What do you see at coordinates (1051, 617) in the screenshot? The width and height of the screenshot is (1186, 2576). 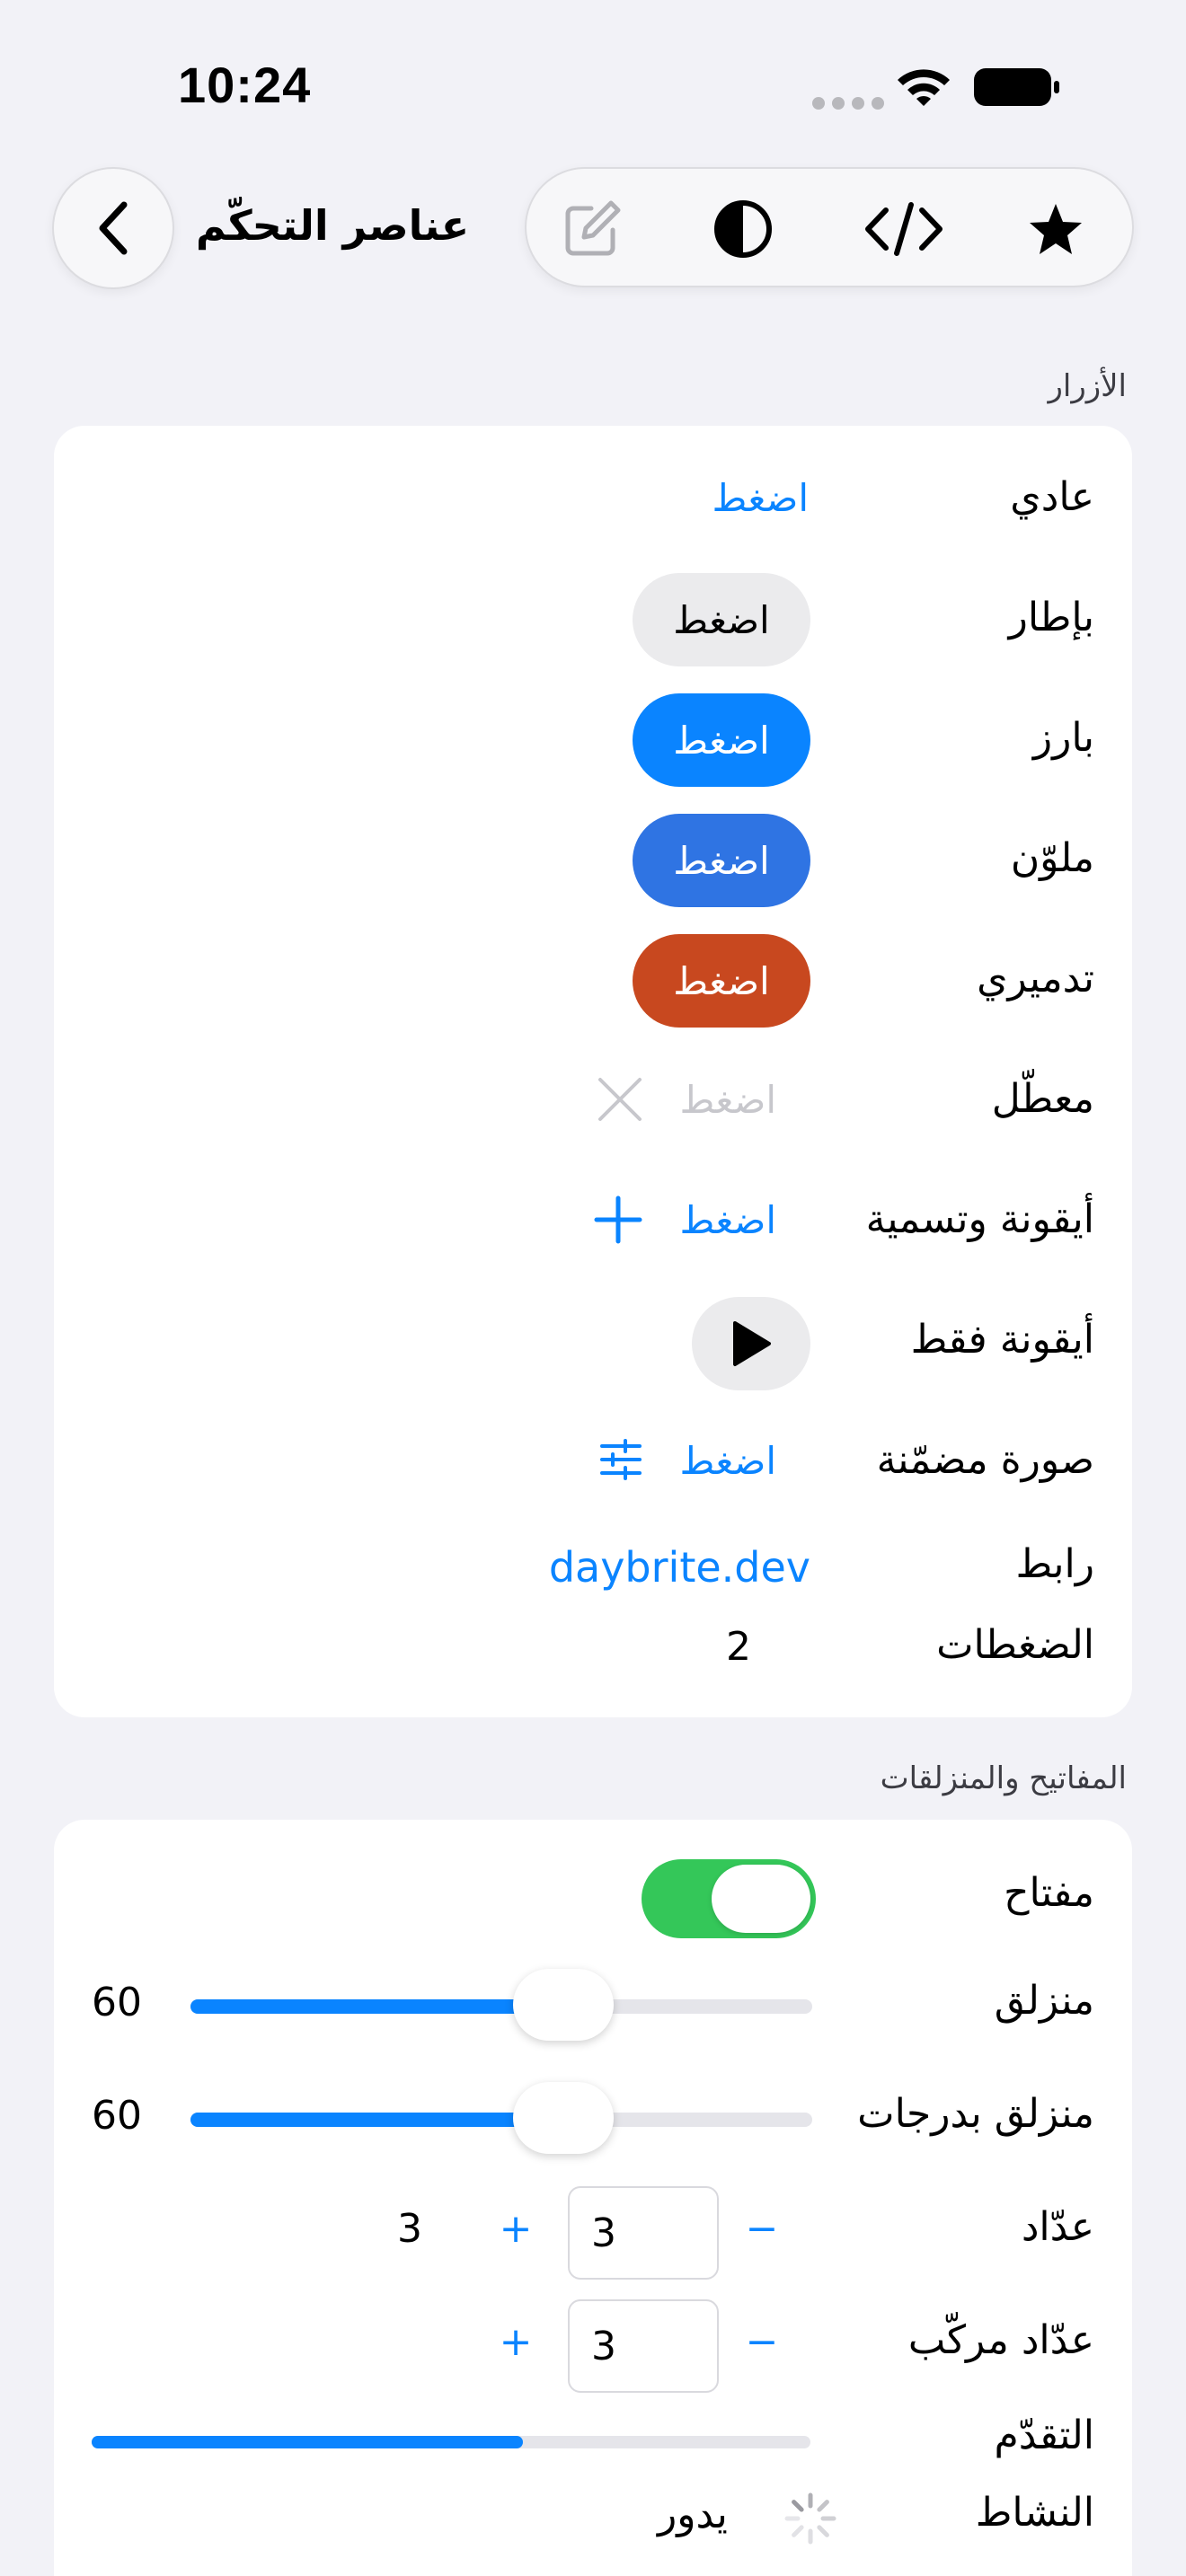 I see `row-label-bordered: بإطار` at bounding box center [1051, 617].